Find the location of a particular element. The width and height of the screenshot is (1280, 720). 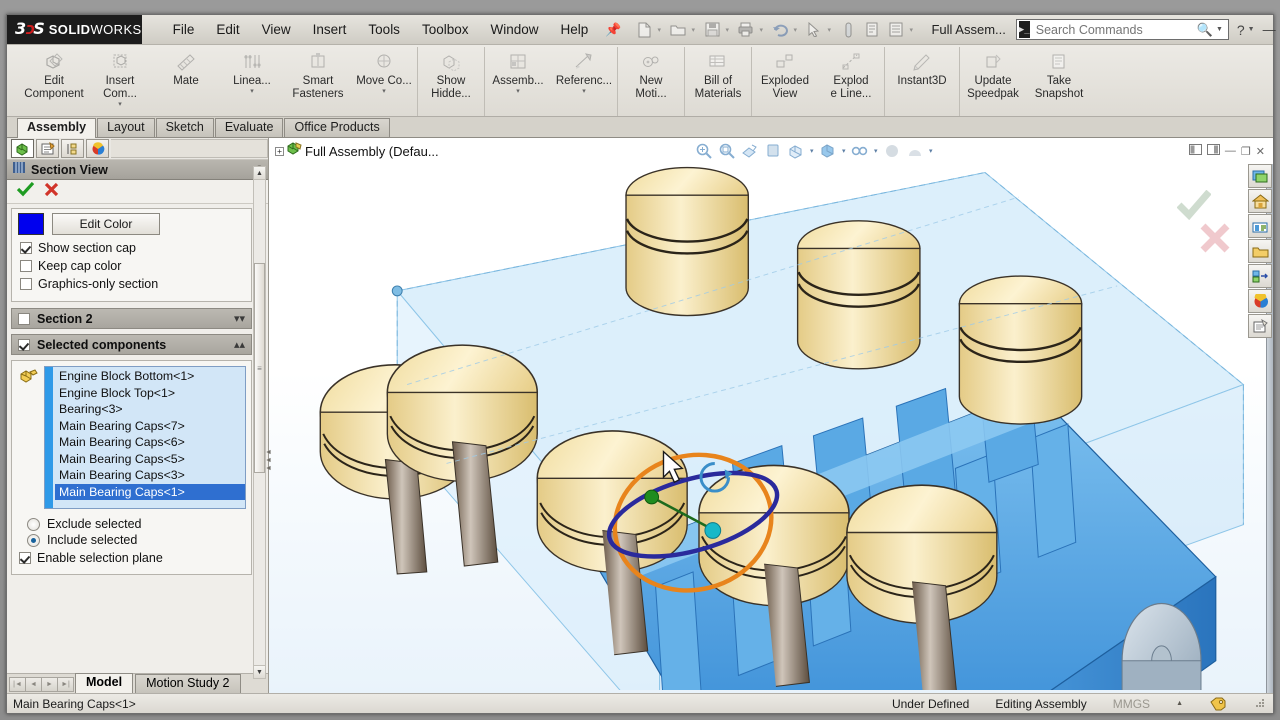

view-settings-icon is located at coordinates (915, 151).